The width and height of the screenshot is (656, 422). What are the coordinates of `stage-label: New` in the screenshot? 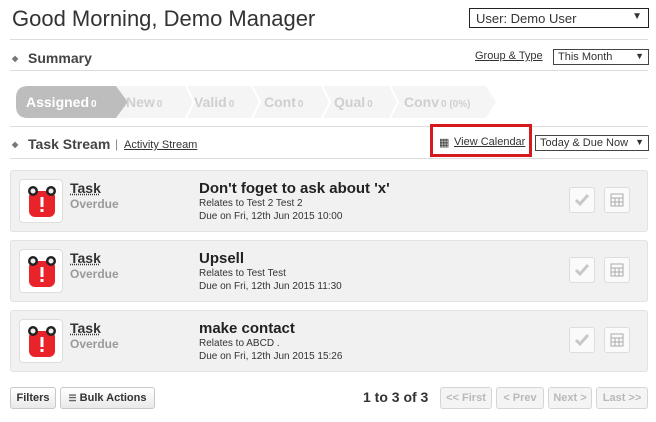 It's located at (140, 102).